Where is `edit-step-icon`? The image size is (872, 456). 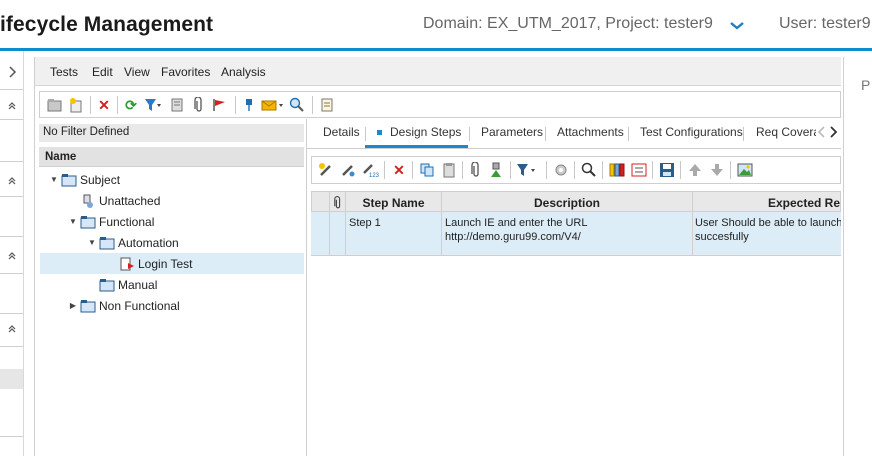
edit-step-icon is located at coordinates (348, 170).